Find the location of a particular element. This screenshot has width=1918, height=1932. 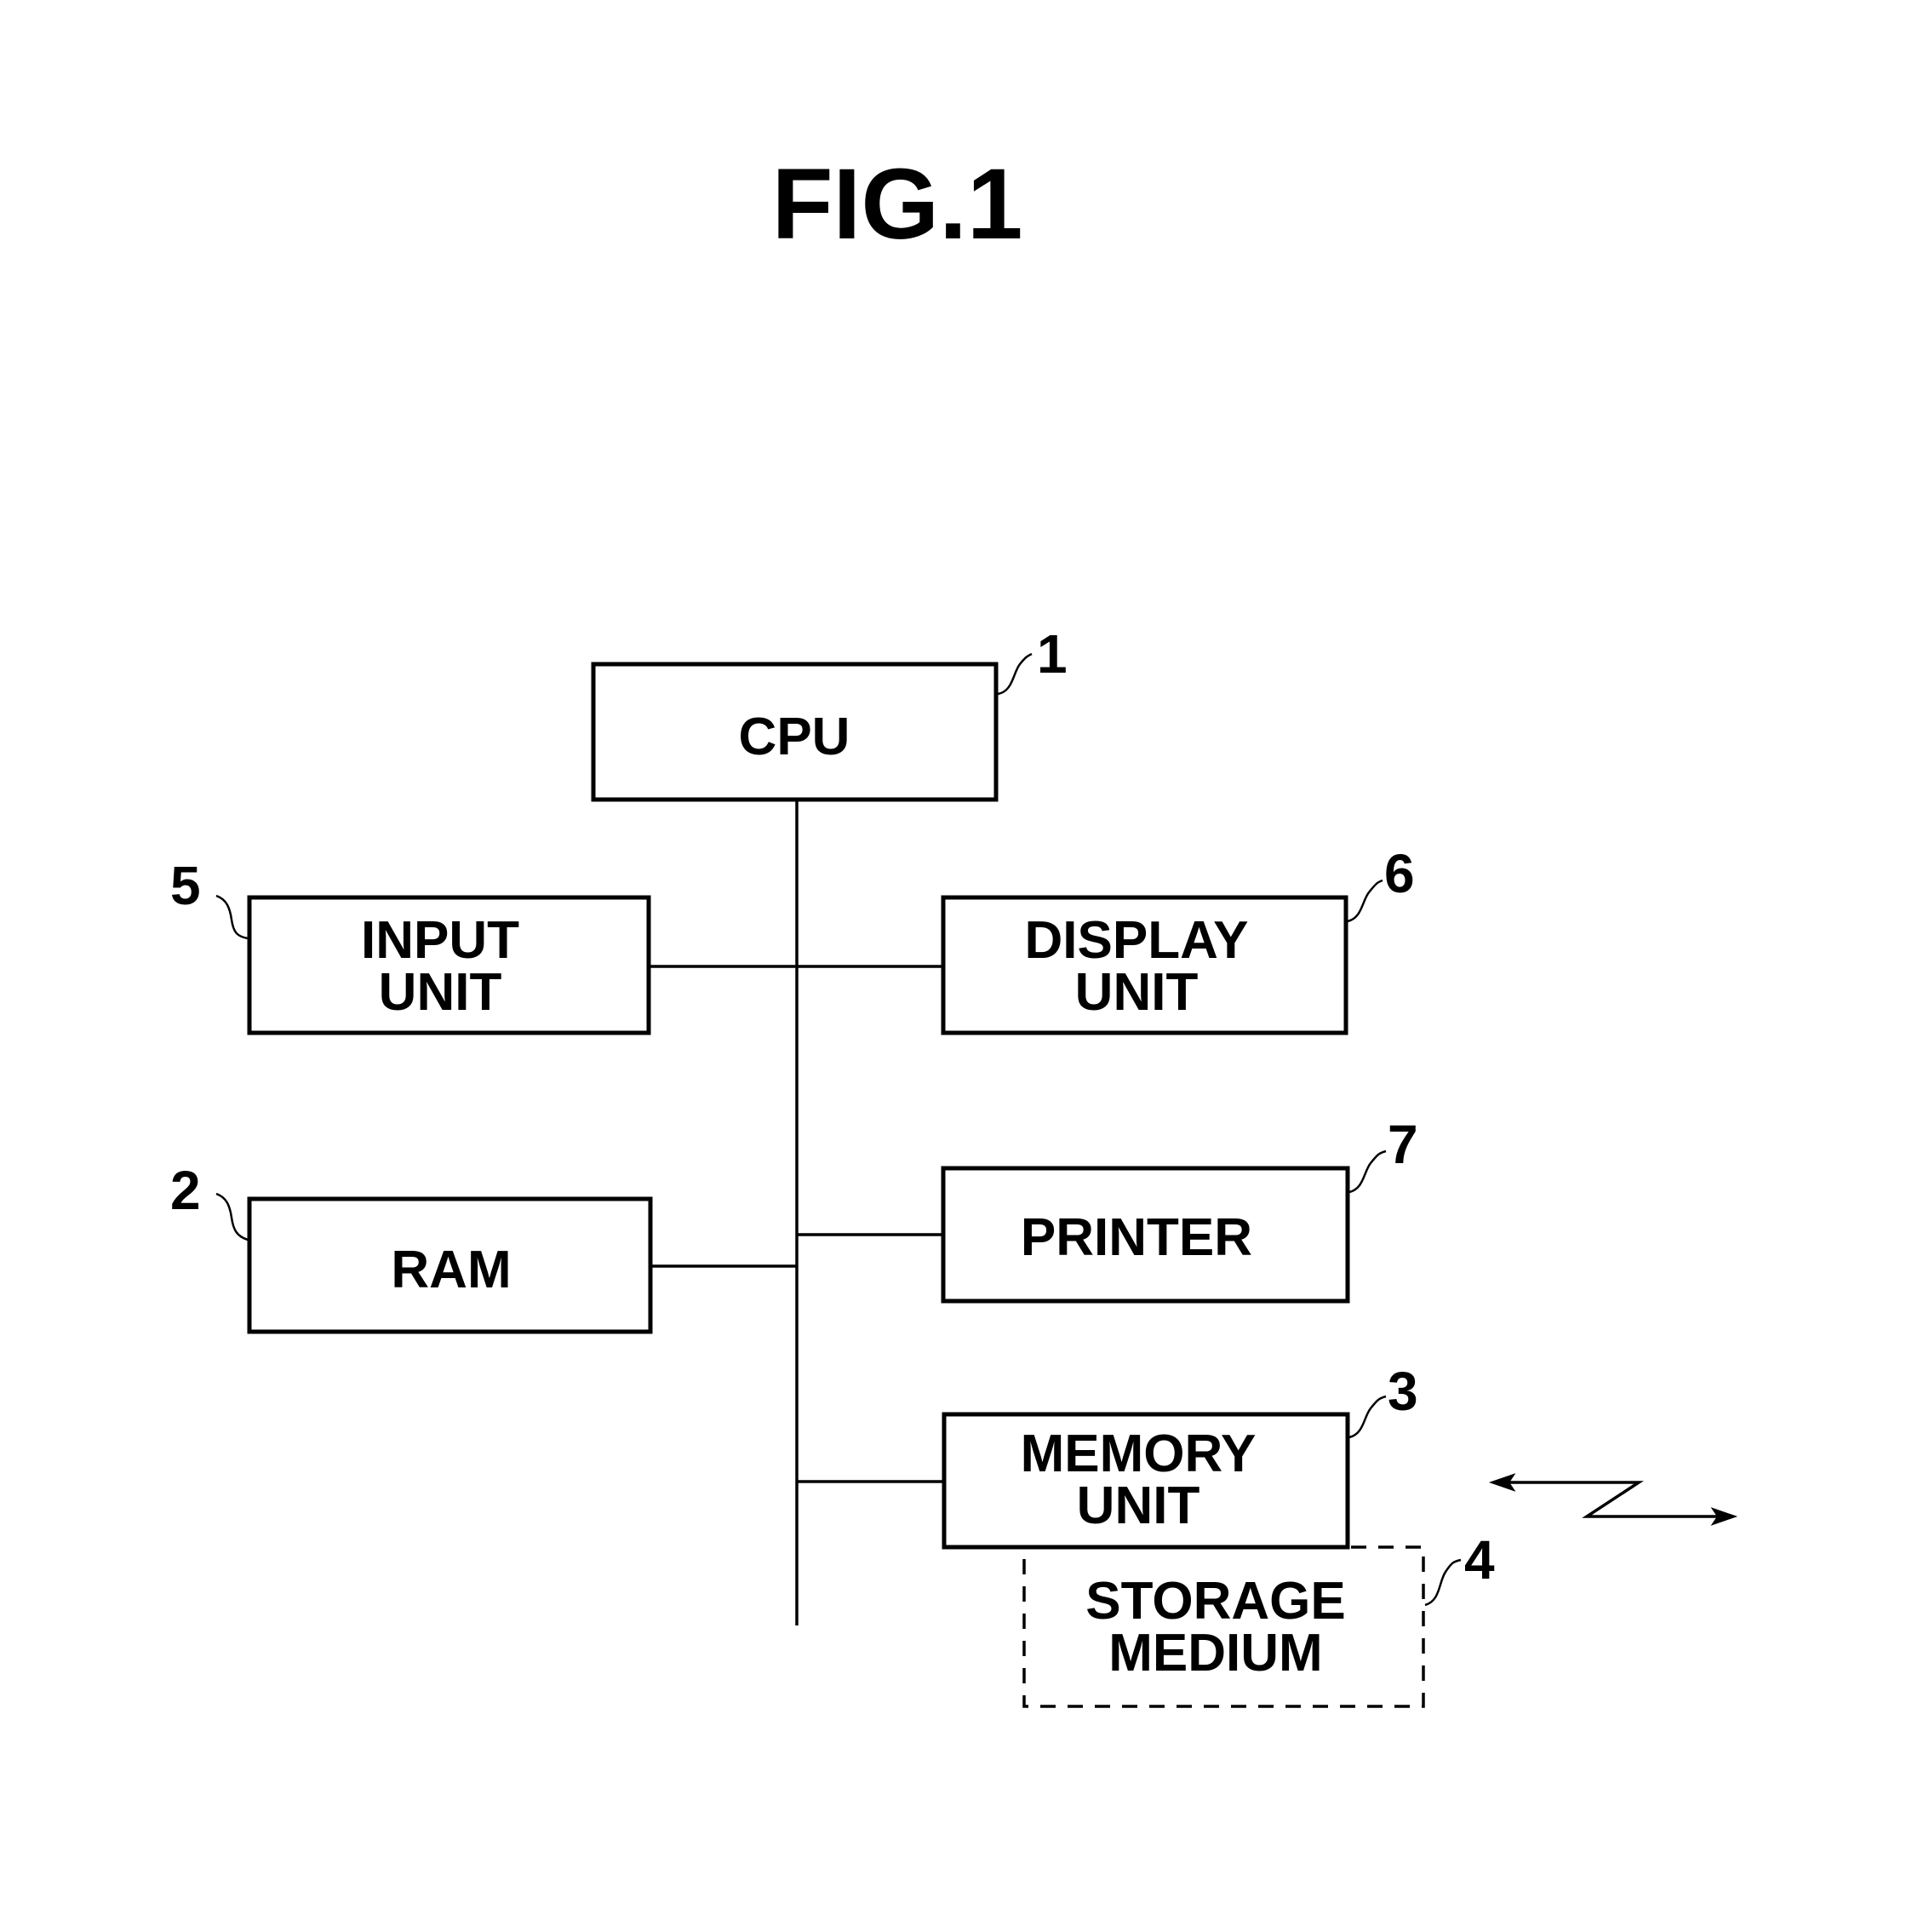

ram-ref-number: 2 is located at coordinates (185, 1190).